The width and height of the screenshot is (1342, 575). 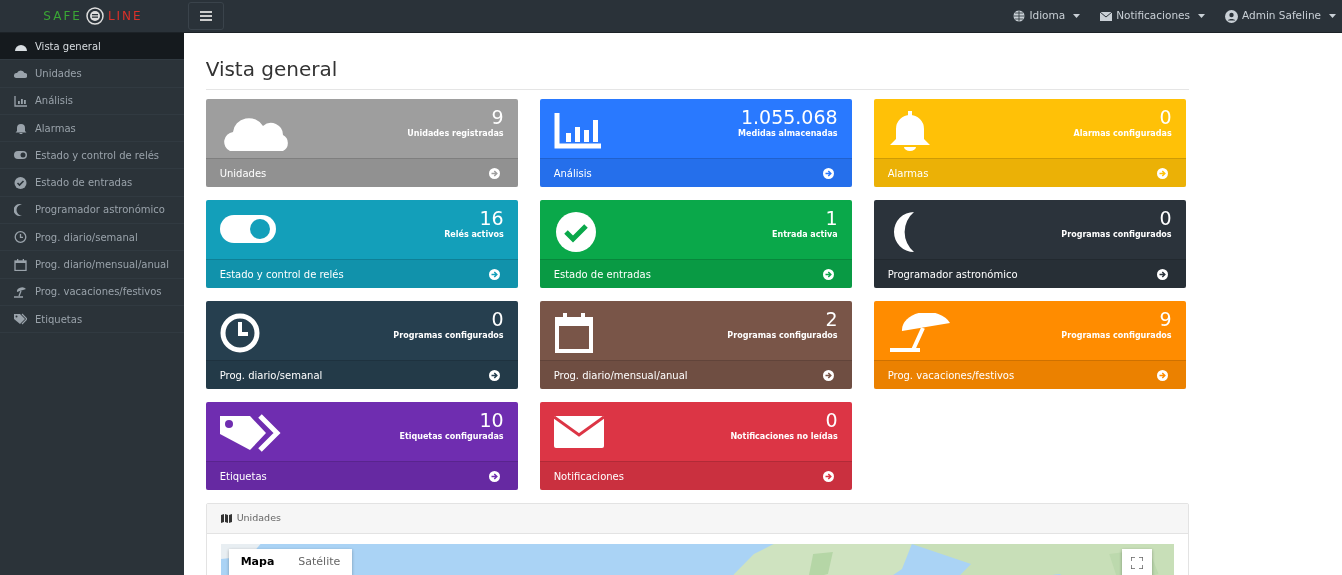 What do you see at coordinates (20, 319) in the screenshot?
I see `tags-icon` at bounding box center [20, 319].